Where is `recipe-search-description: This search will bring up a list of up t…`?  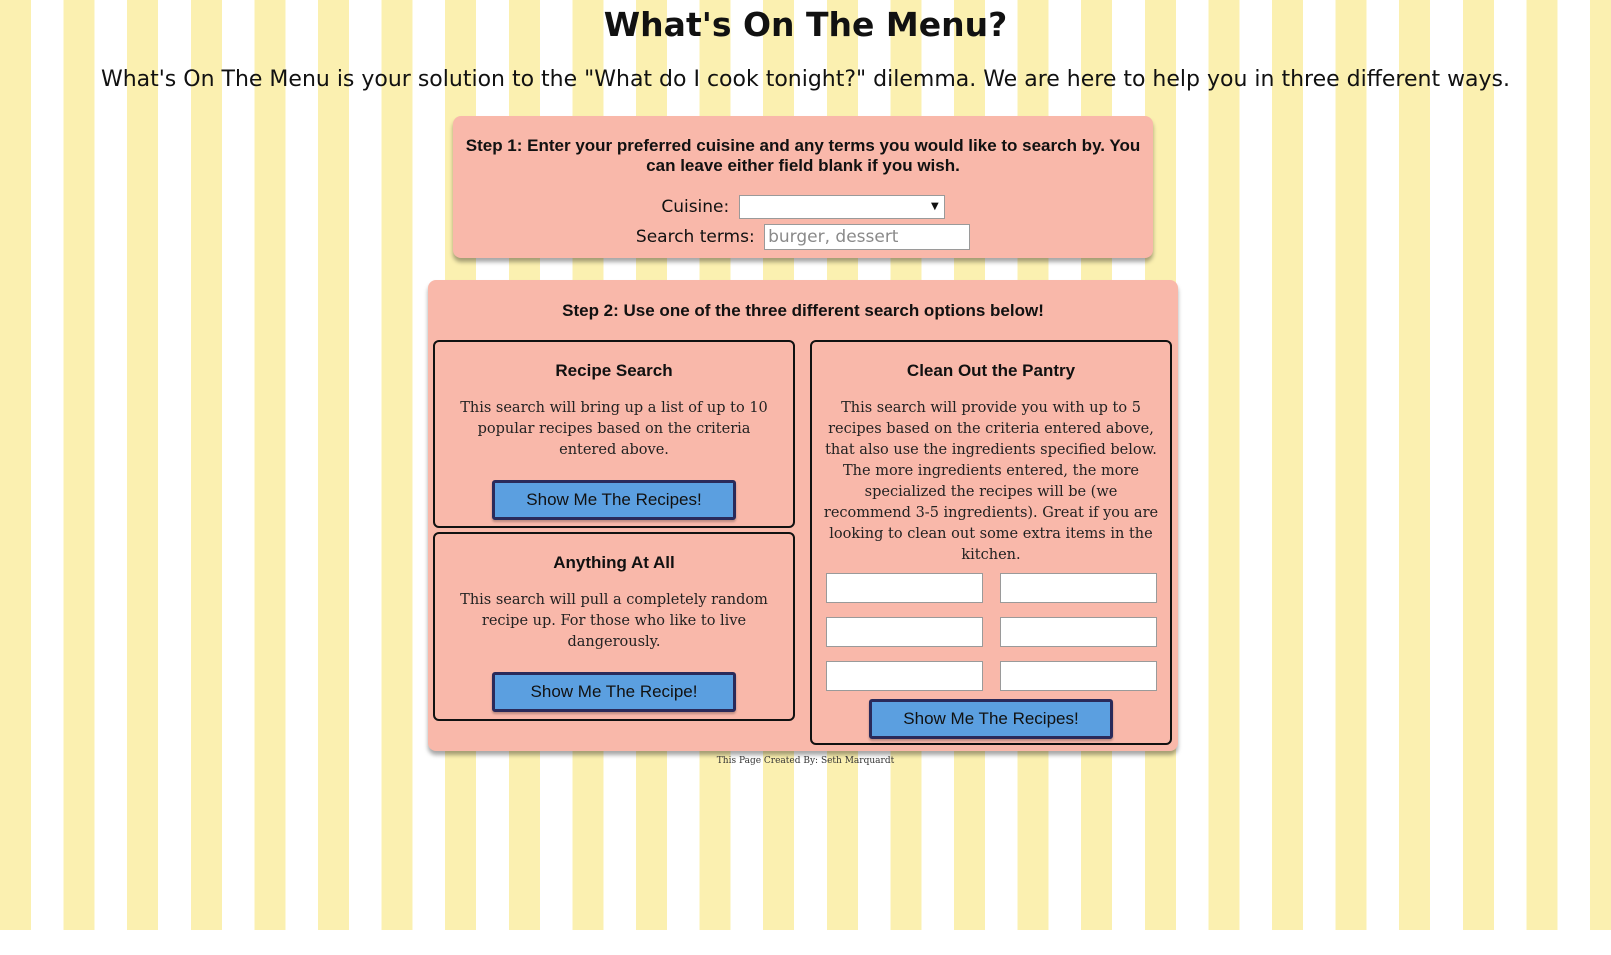
recipe-search-description: This search will bring up a list of up t… is located at coordinates (614, 429).